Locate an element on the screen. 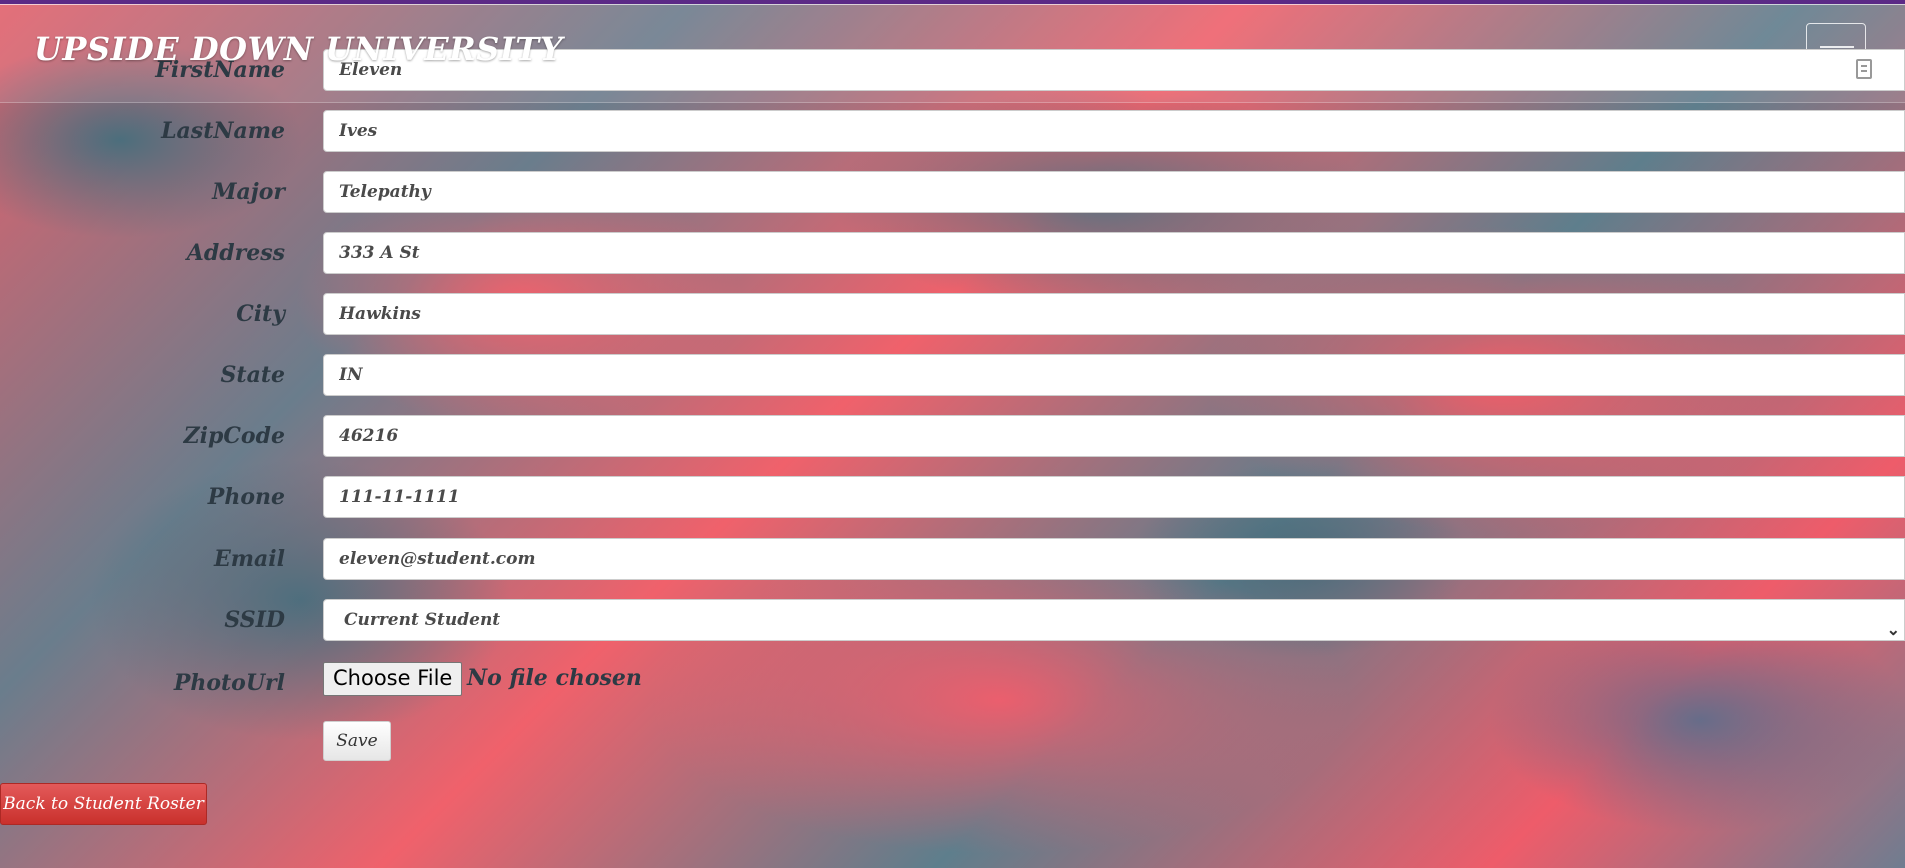 This screenshot has height=868, width=1905. phone-input is located at coordinates (1114, 497).